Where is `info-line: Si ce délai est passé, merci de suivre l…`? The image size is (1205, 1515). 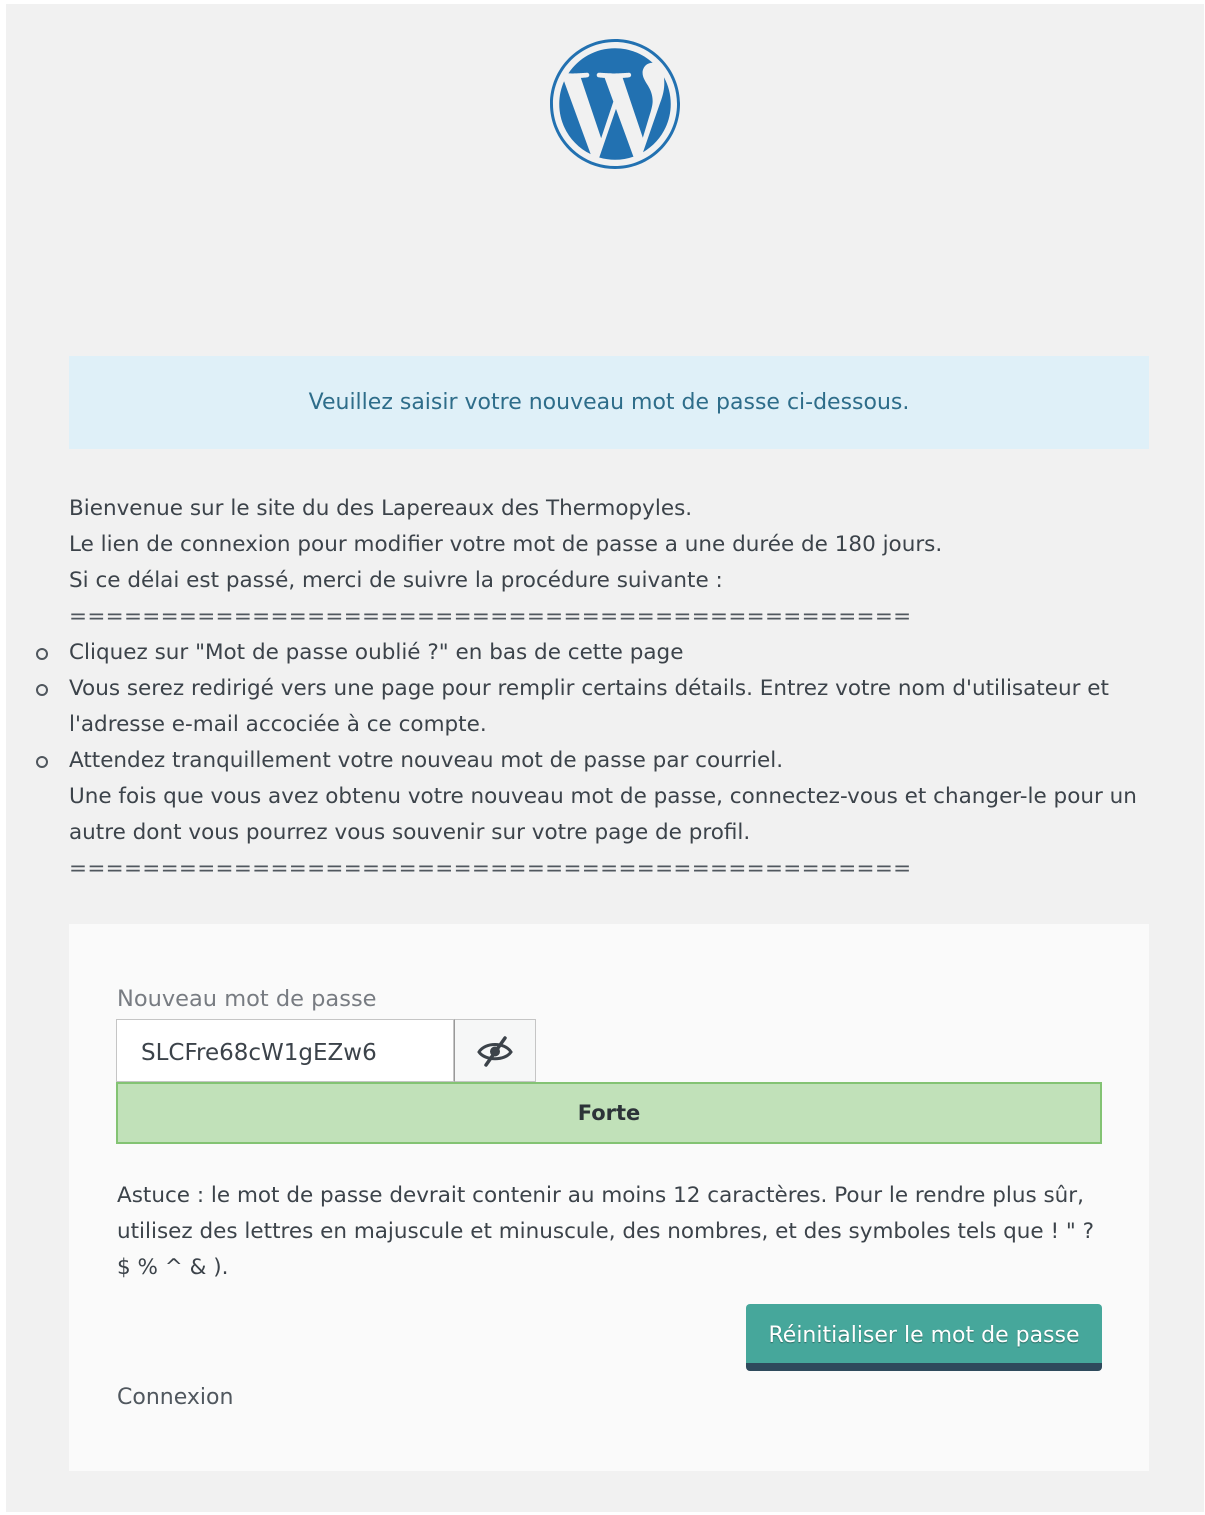
info-line: Si ce délai est passé, merci de suivre l… is located at coordinates (396, 580).